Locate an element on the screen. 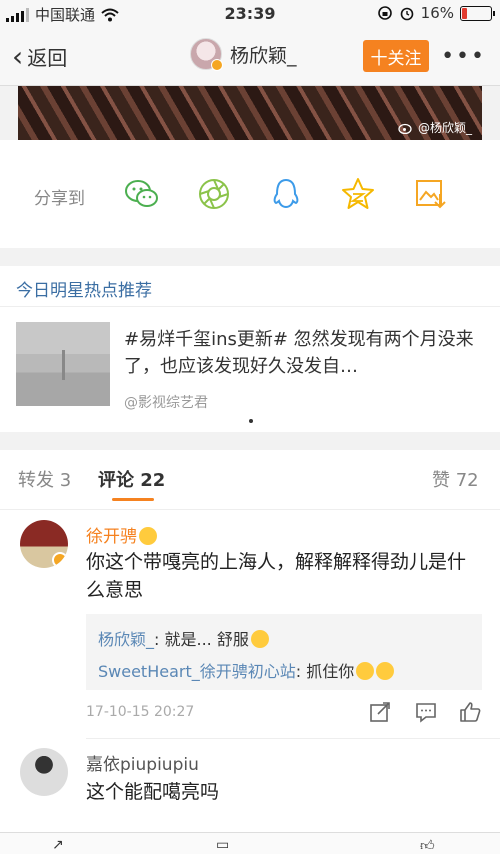  section-title: 今日明星热点推荐 is located at coordinates (84, 288).